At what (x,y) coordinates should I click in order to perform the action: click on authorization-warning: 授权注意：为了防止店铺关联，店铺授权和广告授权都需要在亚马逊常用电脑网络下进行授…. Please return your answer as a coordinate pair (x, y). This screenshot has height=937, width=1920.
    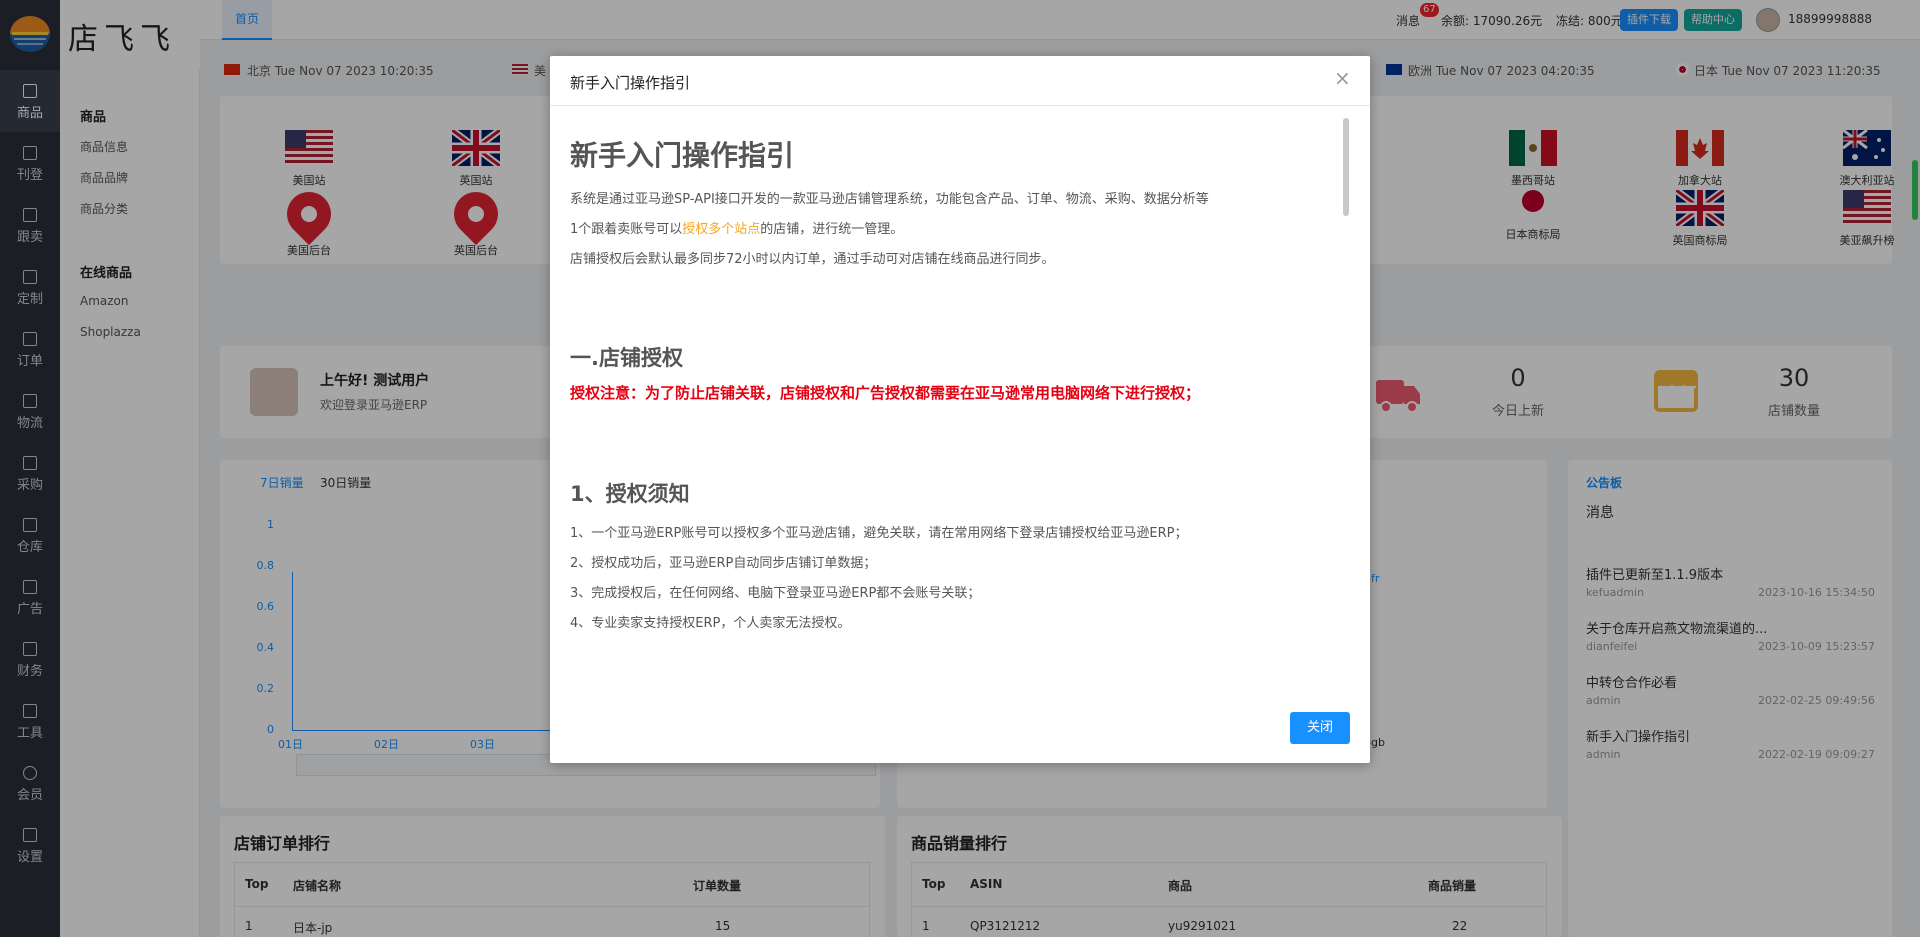
    Looking at the image, I should click on (885, 393).